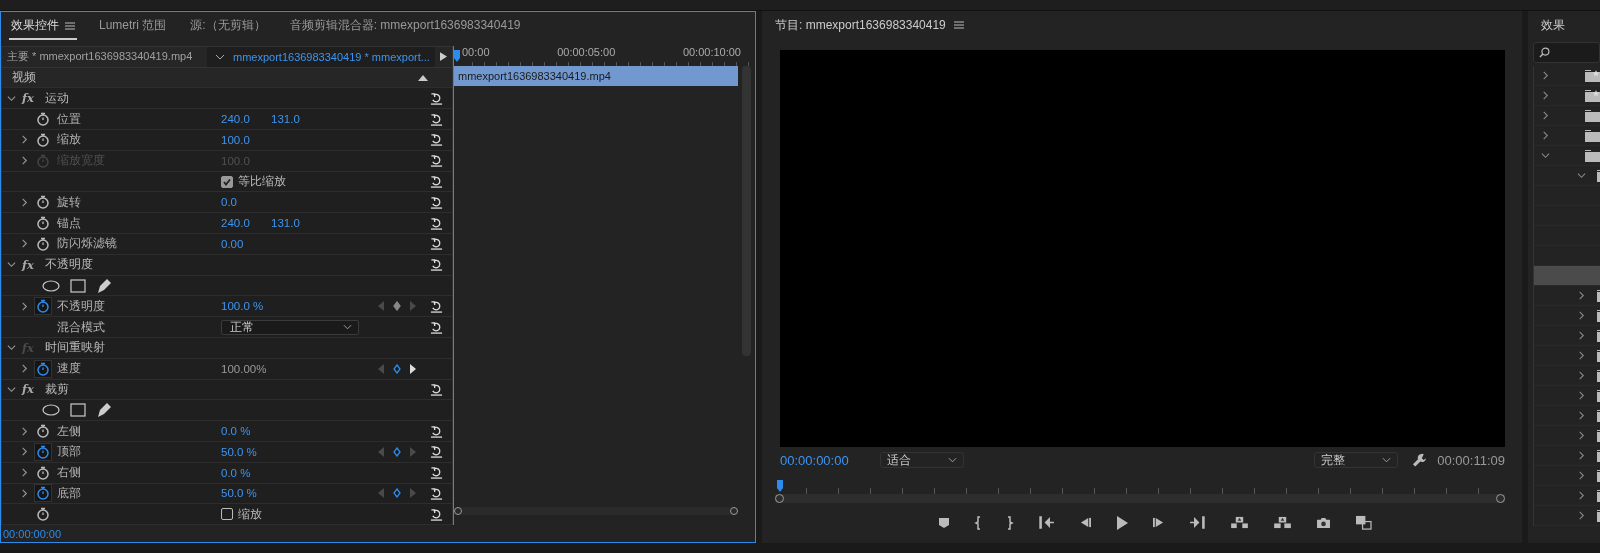 This screenshot has height=553, width=1600. What do you see at coordinates (1356, 460) in the screenshot?
I see `resolution-dropdown: 完整` at bounding box center [1356, 460].